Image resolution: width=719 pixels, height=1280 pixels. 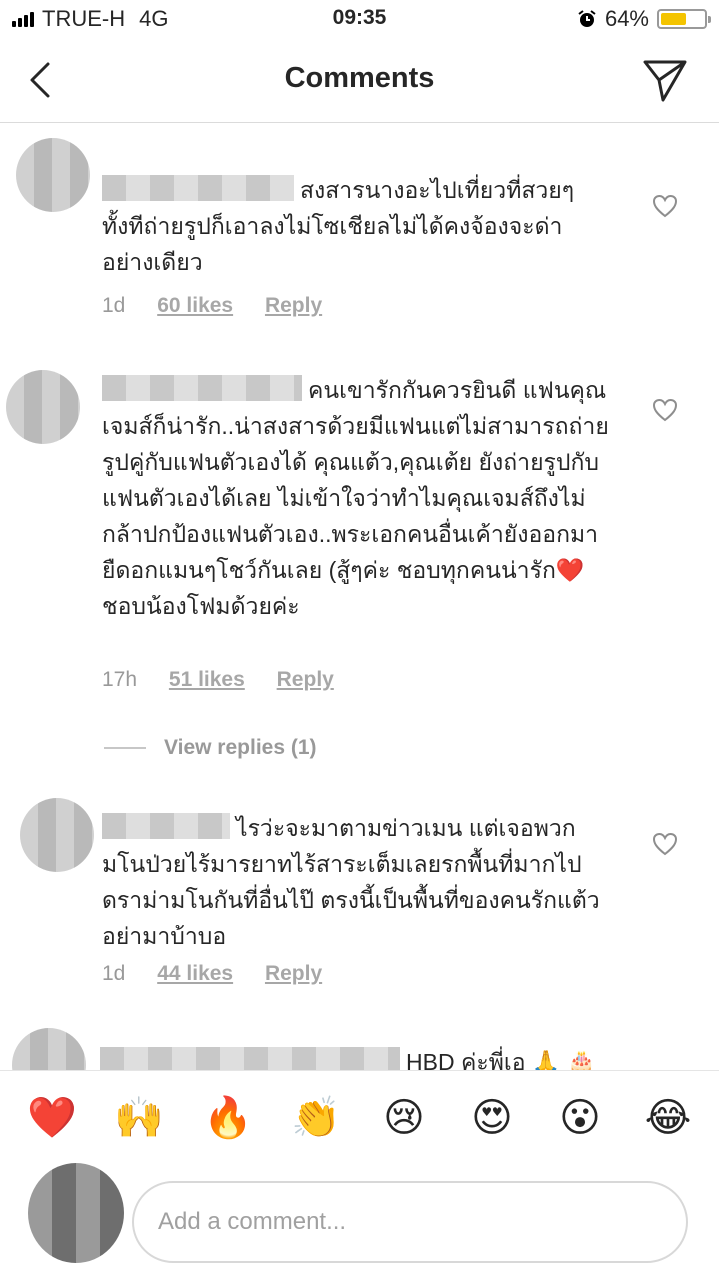 I want to click on view-replies-label: View replies (1), so click(x=240, y=747).